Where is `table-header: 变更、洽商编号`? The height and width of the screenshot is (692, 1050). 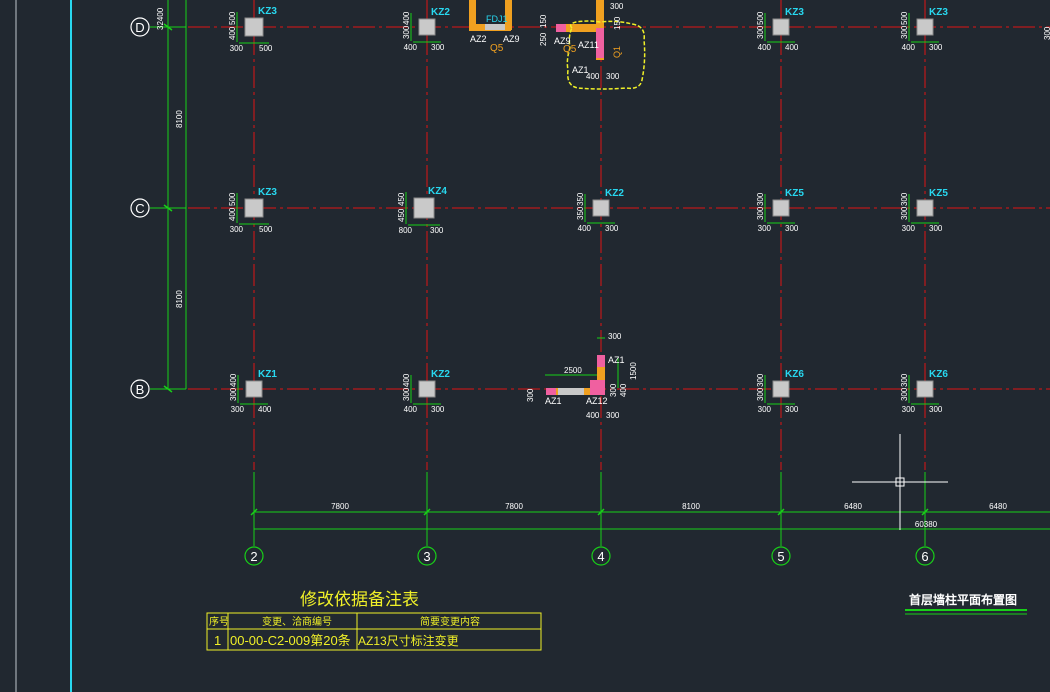 table-header: 变更、洽商编号 is located at coordinates (297, 621).